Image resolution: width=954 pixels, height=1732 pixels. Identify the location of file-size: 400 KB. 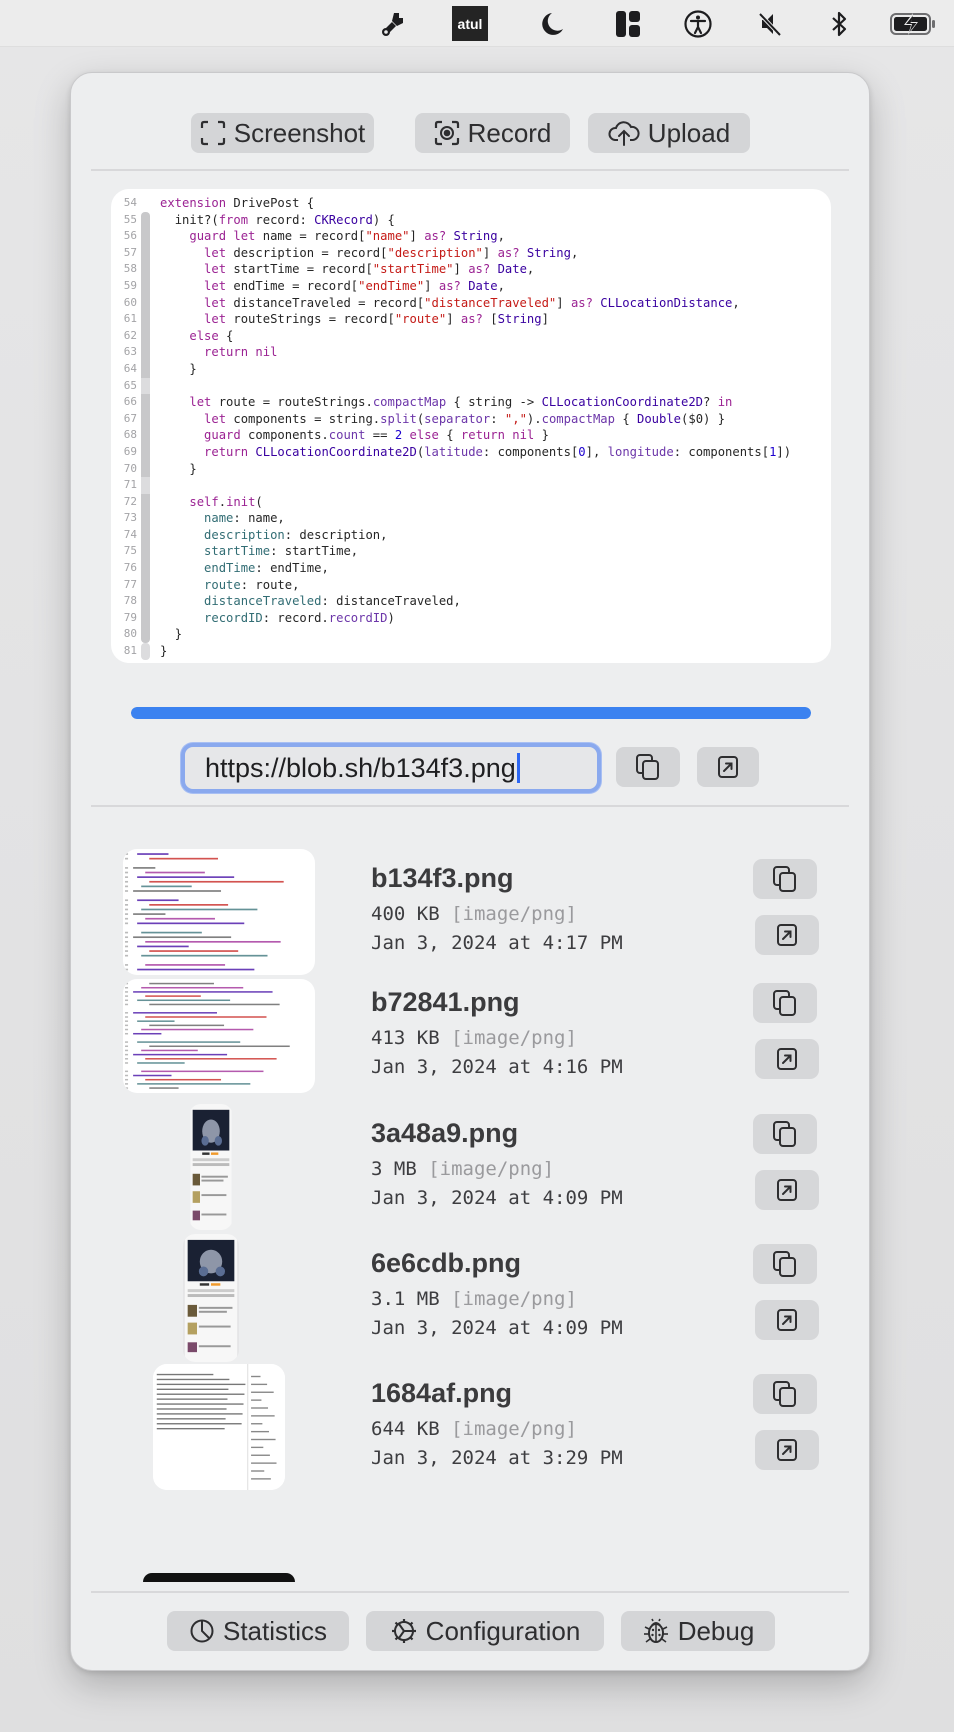
(405, 914).